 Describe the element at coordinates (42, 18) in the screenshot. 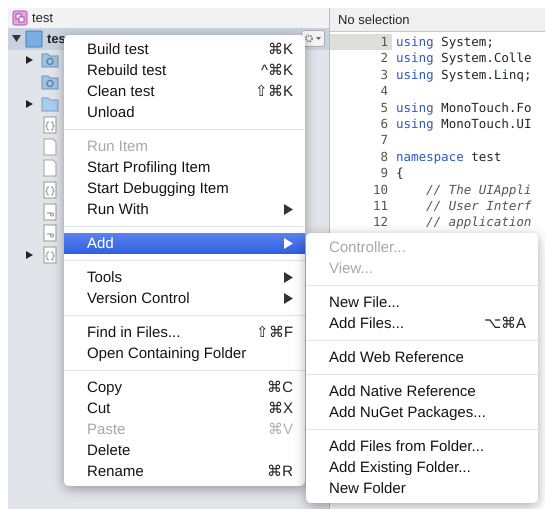

I see `solution-title: test` at that location.